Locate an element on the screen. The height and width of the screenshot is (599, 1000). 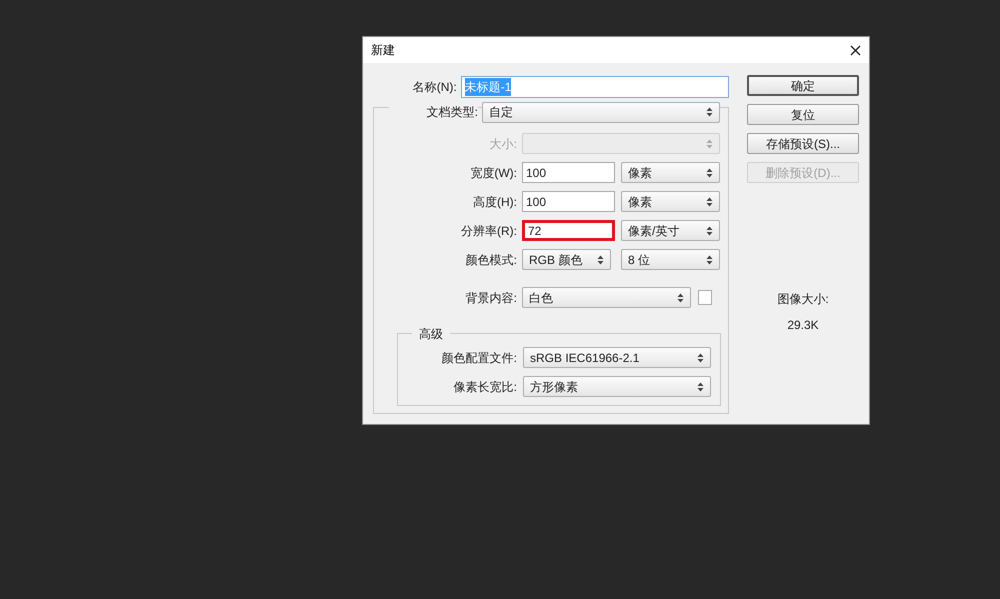
field-label: 颜色模式: is located at coordinates (490, 260).